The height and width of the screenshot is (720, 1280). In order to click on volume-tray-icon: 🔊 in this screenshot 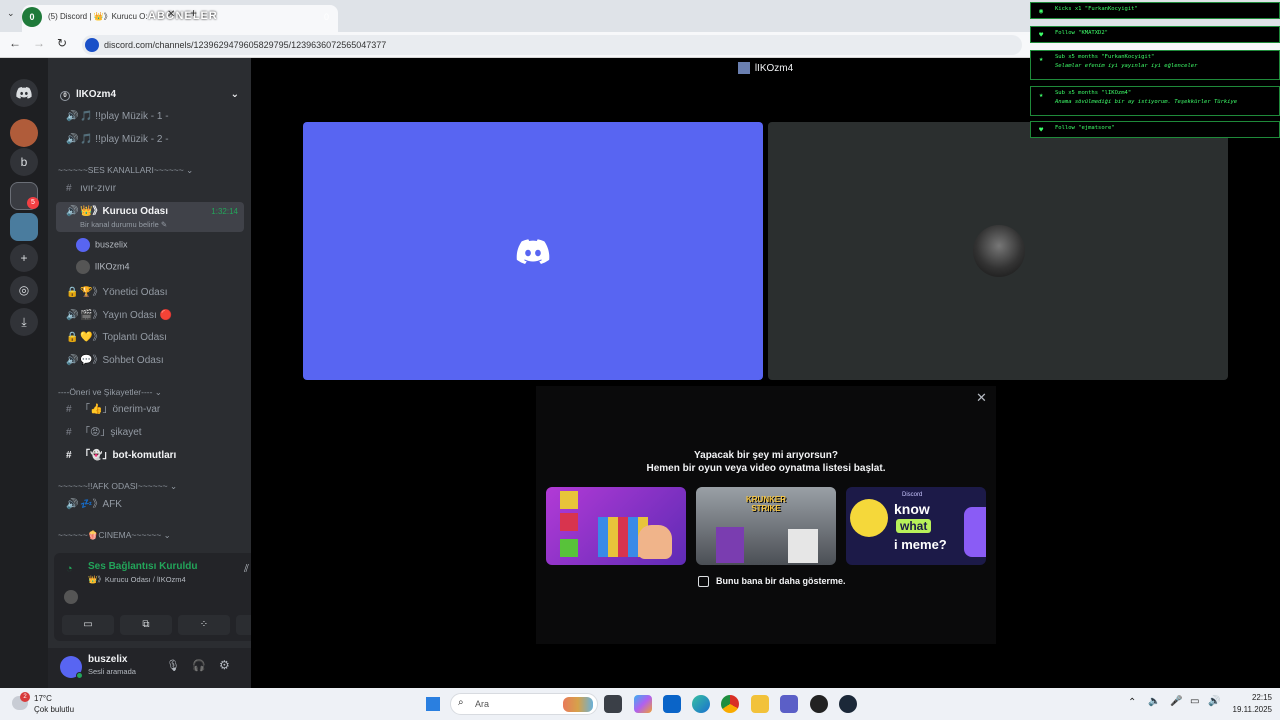, I will do `click(1214, 701)`.